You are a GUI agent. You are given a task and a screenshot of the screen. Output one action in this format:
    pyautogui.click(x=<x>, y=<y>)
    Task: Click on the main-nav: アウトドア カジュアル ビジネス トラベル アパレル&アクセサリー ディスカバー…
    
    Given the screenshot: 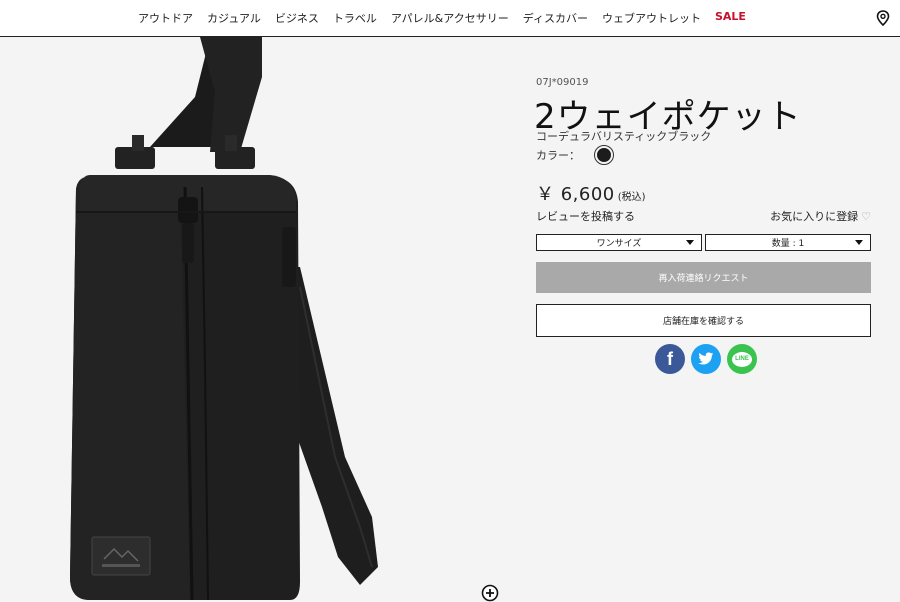 What is the action you would take?
    pyautogui.click(x=449, y=18)
    